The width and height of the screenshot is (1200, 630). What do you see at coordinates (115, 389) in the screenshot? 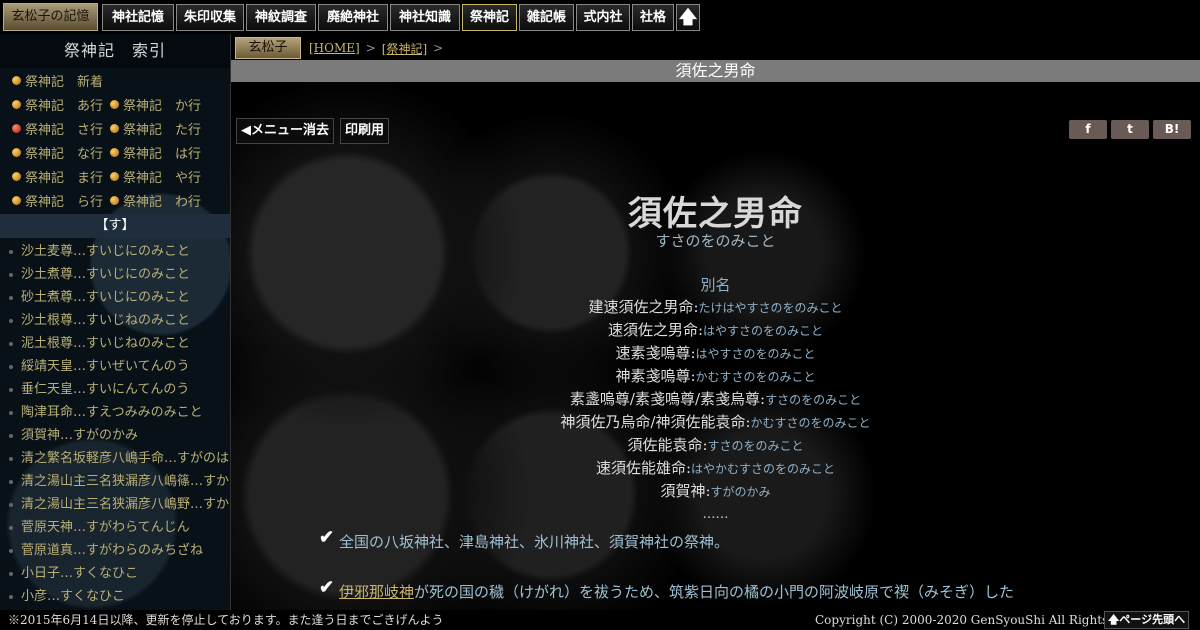
I see `list-item: 垂仁天皇…すいにんてんのう` at bounding box center [115, 389].